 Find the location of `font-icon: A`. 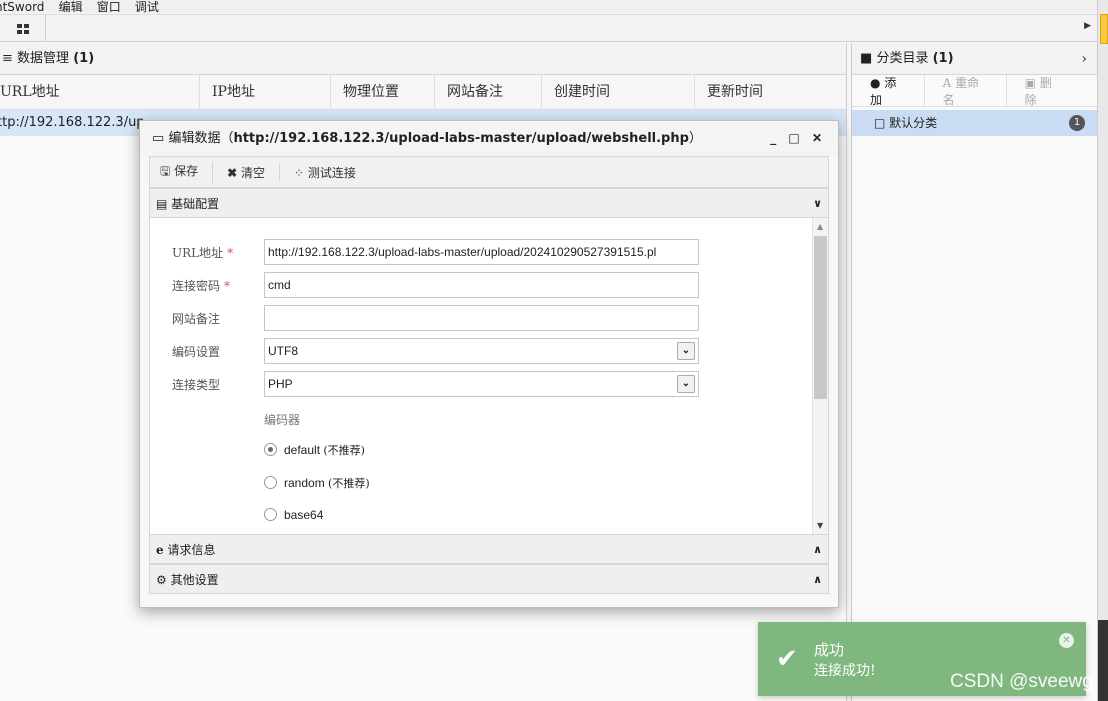

font-icon: A is located at coordinates (947, 82).